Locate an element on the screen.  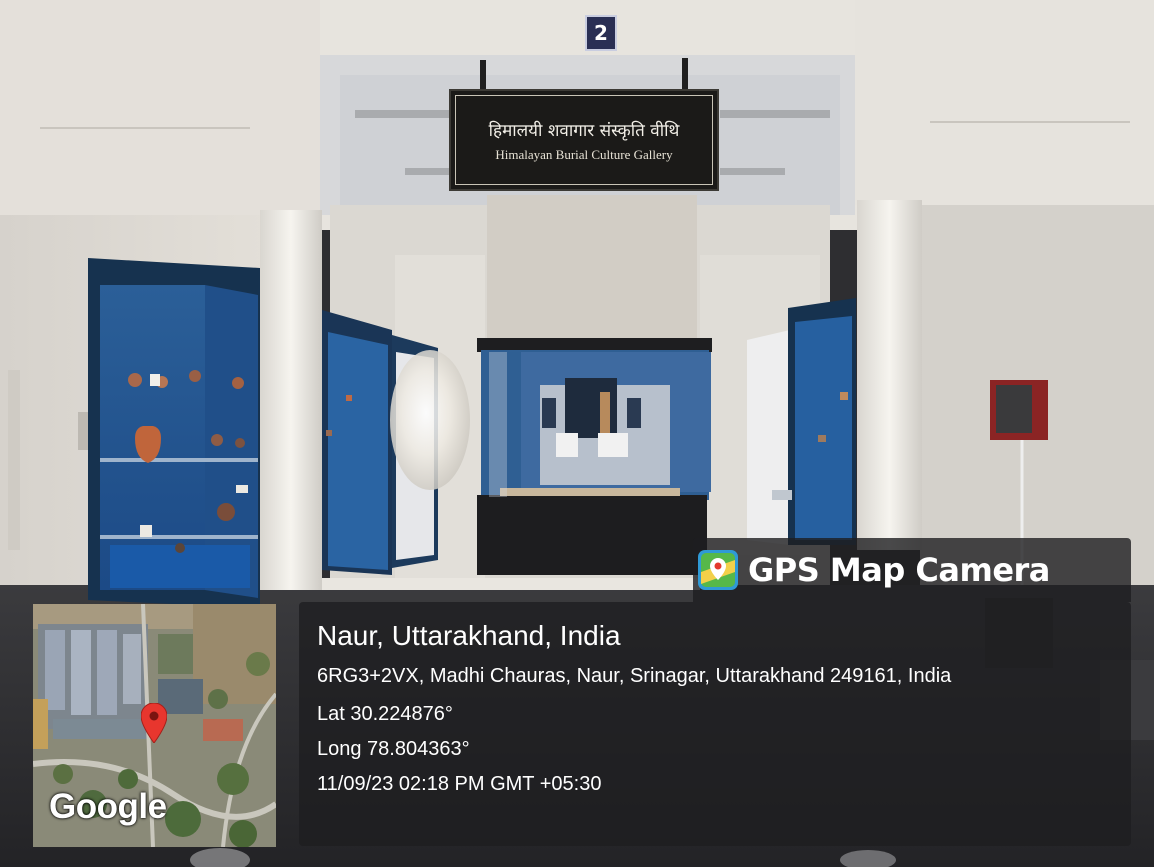
latitude-text: Lat 30.224876° is located at coordinates (385, 714).